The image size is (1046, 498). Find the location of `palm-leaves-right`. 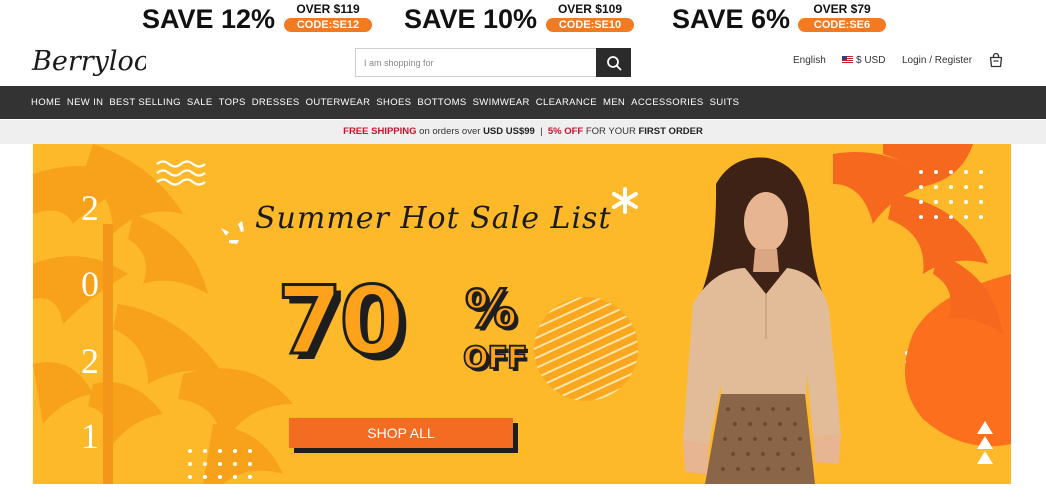

palm-leaves-right is located at coordinates (918, 239).